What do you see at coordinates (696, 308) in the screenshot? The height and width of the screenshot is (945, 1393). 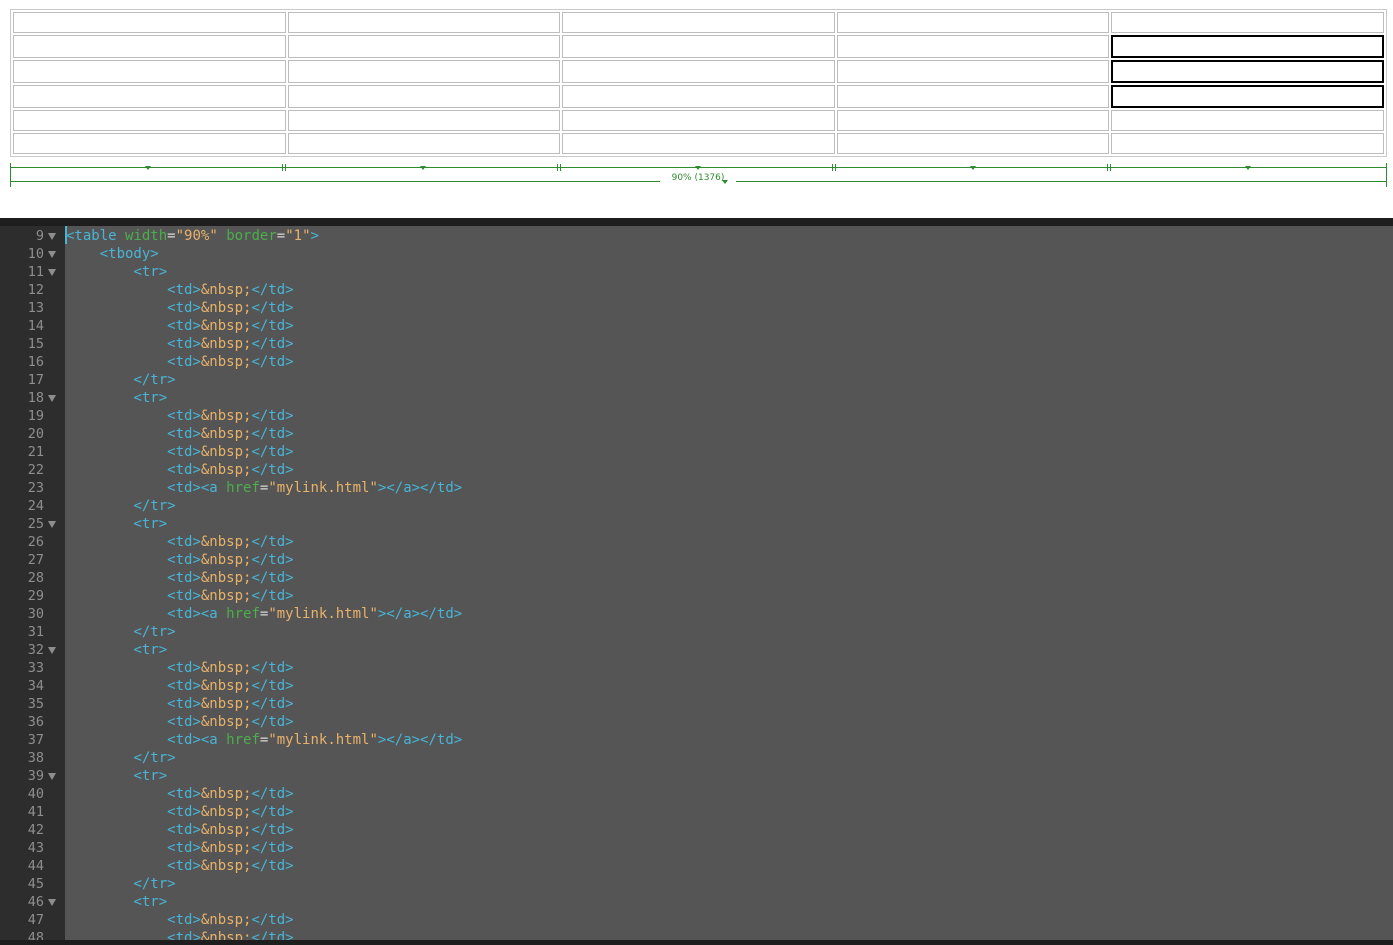 I see `code-line: 13 <td>&nbsp;</td>` at bounding box center [696, 308].